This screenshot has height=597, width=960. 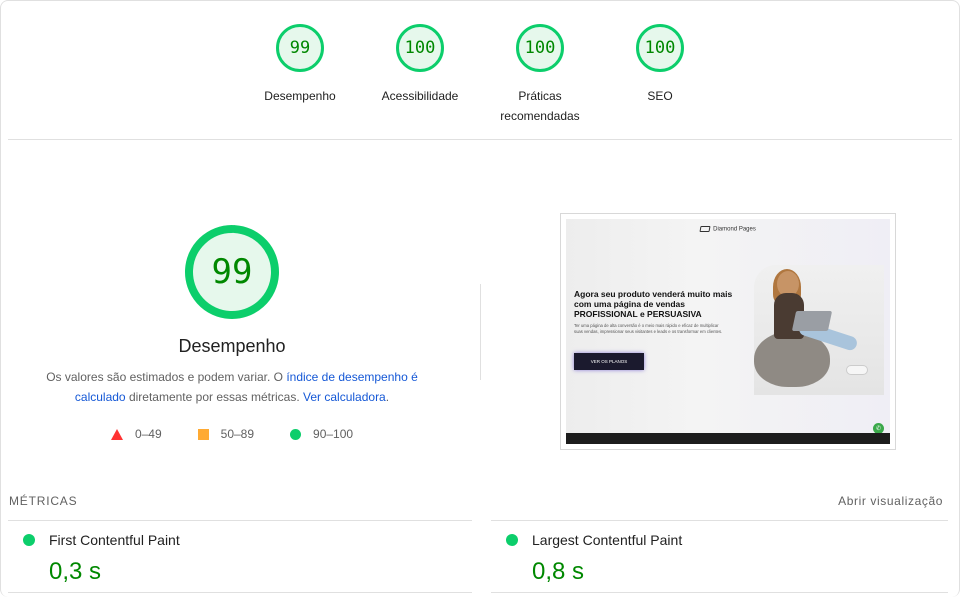 What do you see at coordinates (344, 397) in the screenshot?
I see `calculator-link: Ver calculadora` at bounding box center [344, 397].